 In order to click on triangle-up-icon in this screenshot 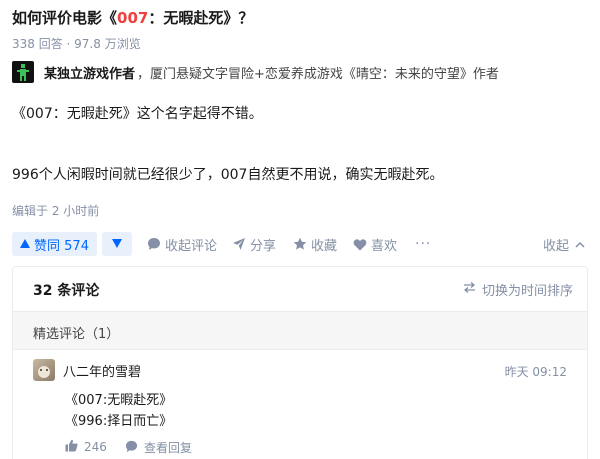, I will do `click(25, 244)`.